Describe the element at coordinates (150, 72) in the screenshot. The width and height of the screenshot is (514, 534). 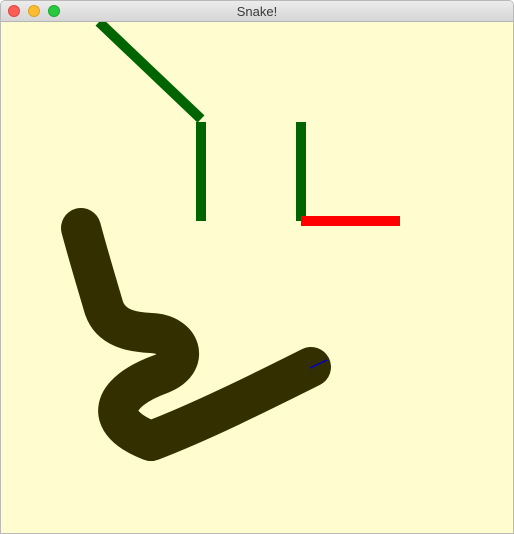
I see `wall-diagonal` at that location.